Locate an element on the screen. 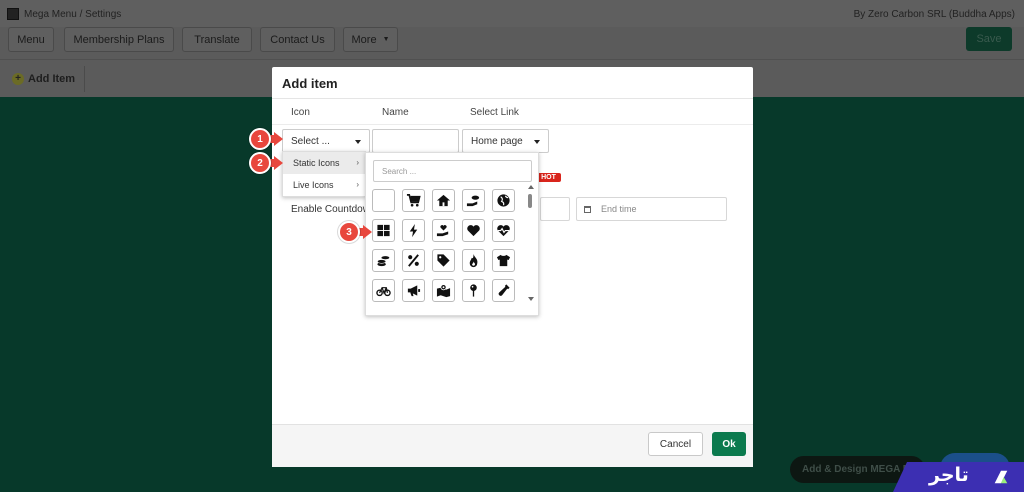 The image size is (1024, 492). heart-icon is located at coordinates (473, 230).